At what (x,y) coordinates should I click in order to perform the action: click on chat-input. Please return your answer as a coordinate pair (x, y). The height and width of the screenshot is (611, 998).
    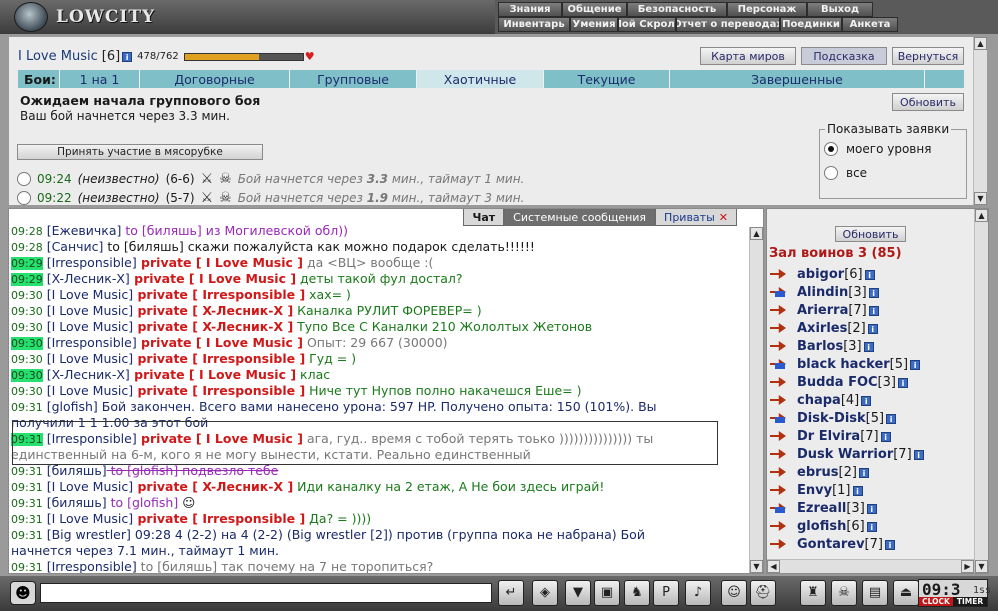
    Looking at the image, I should click on (266, 593).